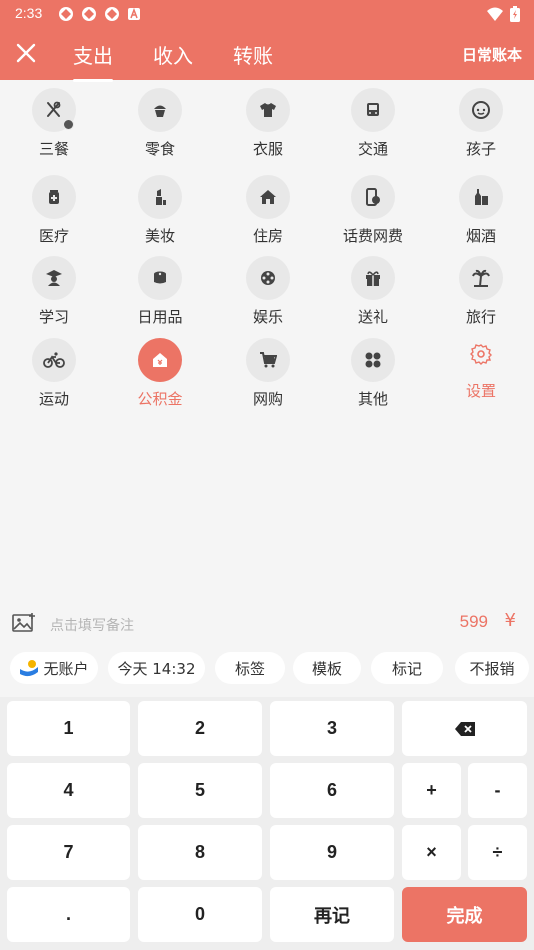 The width and height of the screenshot is (534, 950). Describe the element at coordinates (332, 914) in the screenshot. I see `record-again-button: 再记` at that location.